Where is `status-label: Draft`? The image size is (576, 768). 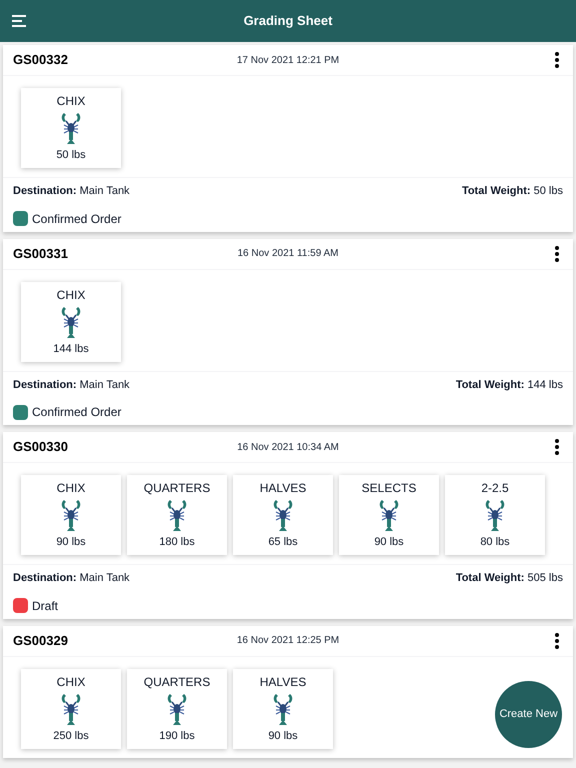
status-label: Draft is located at coordinates (45, 606).